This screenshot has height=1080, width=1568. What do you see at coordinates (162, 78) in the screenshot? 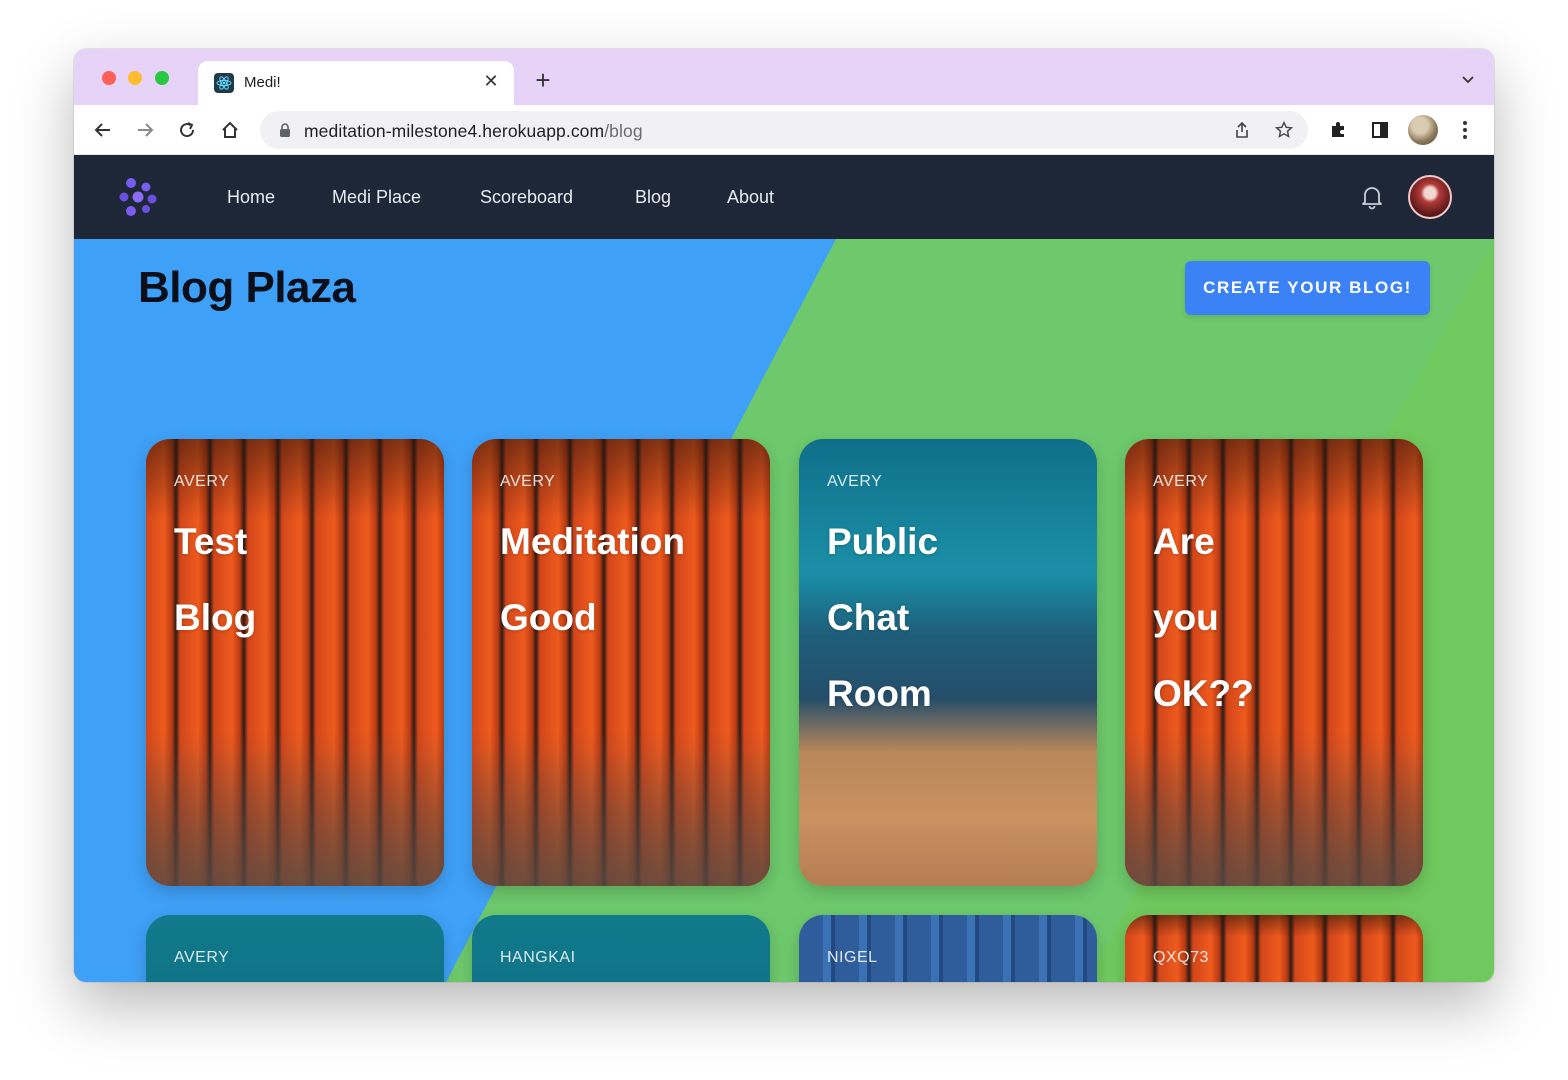
I see `maximize-window-button` at bounding box center [162, 78].